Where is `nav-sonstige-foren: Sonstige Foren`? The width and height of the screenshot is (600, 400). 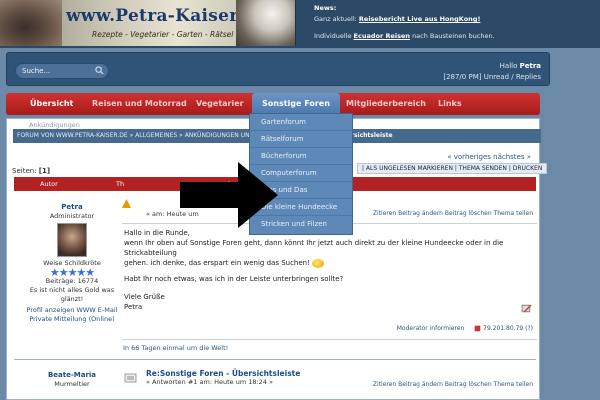
nav-sonstige-foren: Sonstige Foren is located at coordinates (296, 104).